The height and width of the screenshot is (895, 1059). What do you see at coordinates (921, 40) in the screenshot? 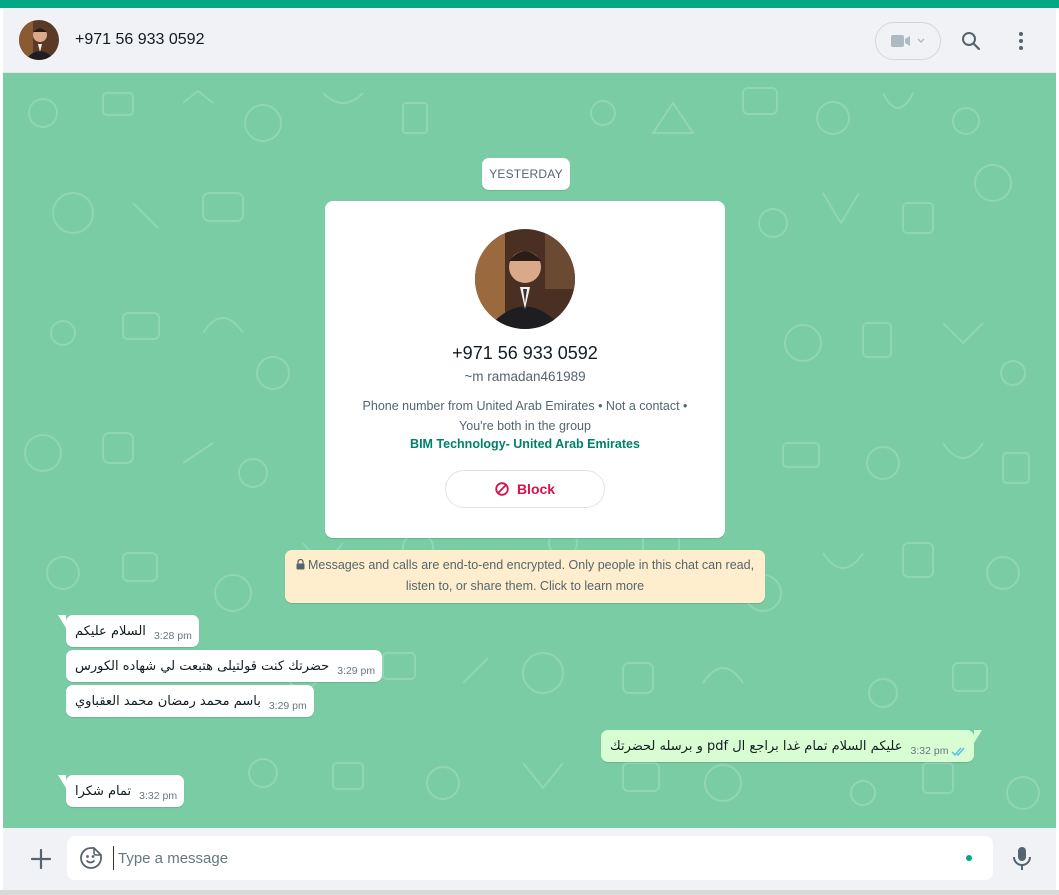
I see `chevron-down-icon` at bounding box center [921, 40].